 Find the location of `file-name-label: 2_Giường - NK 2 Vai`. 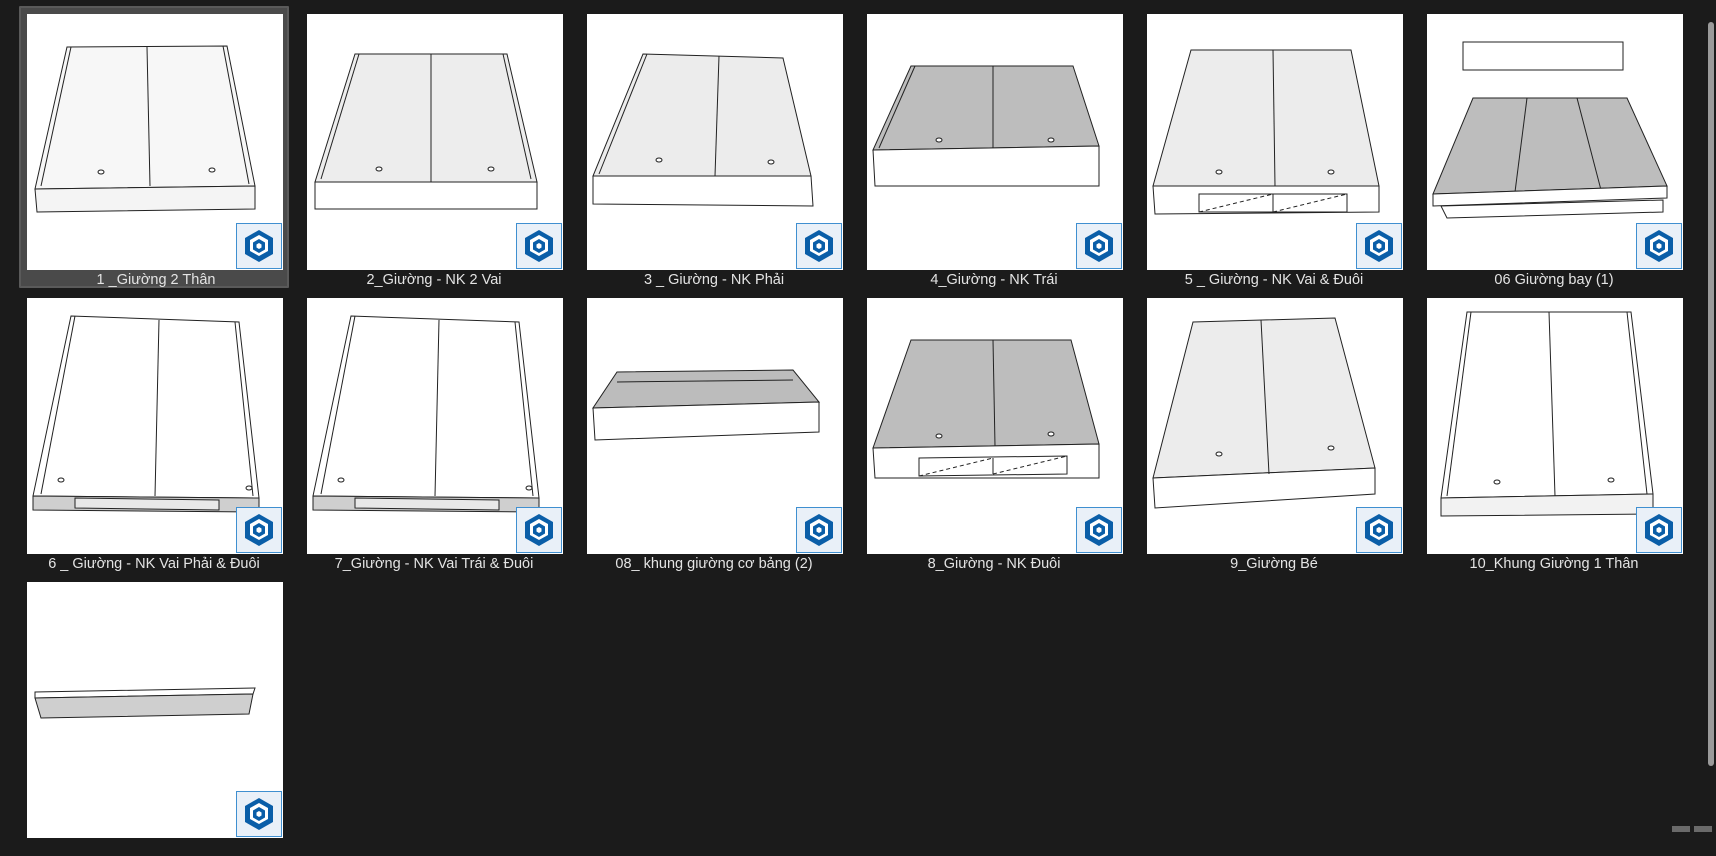

file-name-label: 2_Giường - NK 2 Vai is located at coordinates (434, 280).